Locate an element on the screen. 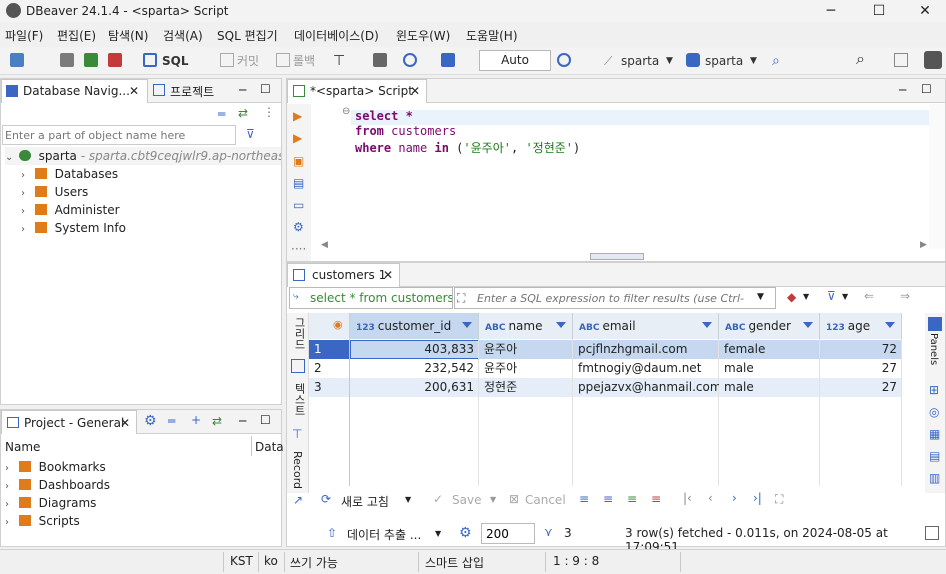  column-header-customer-id: 123 customer_id is located at coordinates (414, 326).